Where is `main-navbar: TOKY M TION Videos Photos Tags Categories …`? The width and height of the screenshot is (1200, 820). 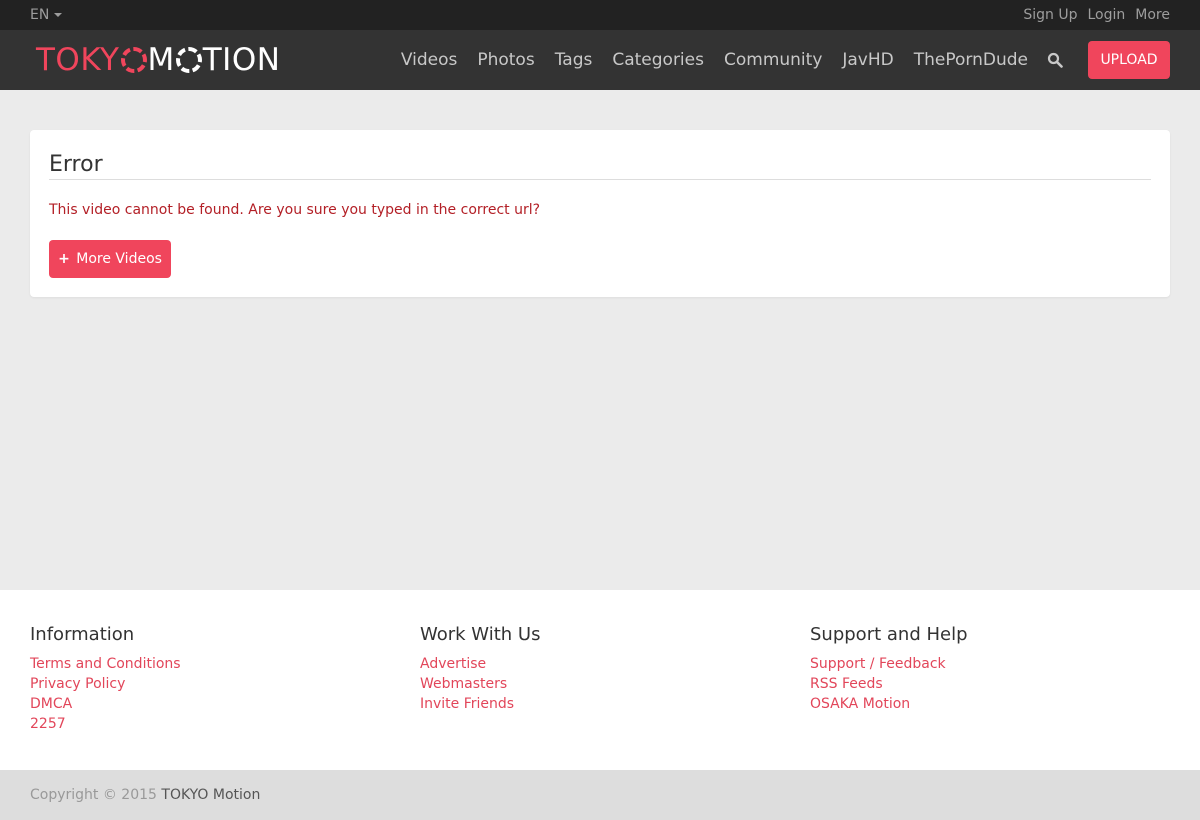
main-navbar: TOKY M TION Videos Photos Tags Categories … is located at coordinates (600, 60).